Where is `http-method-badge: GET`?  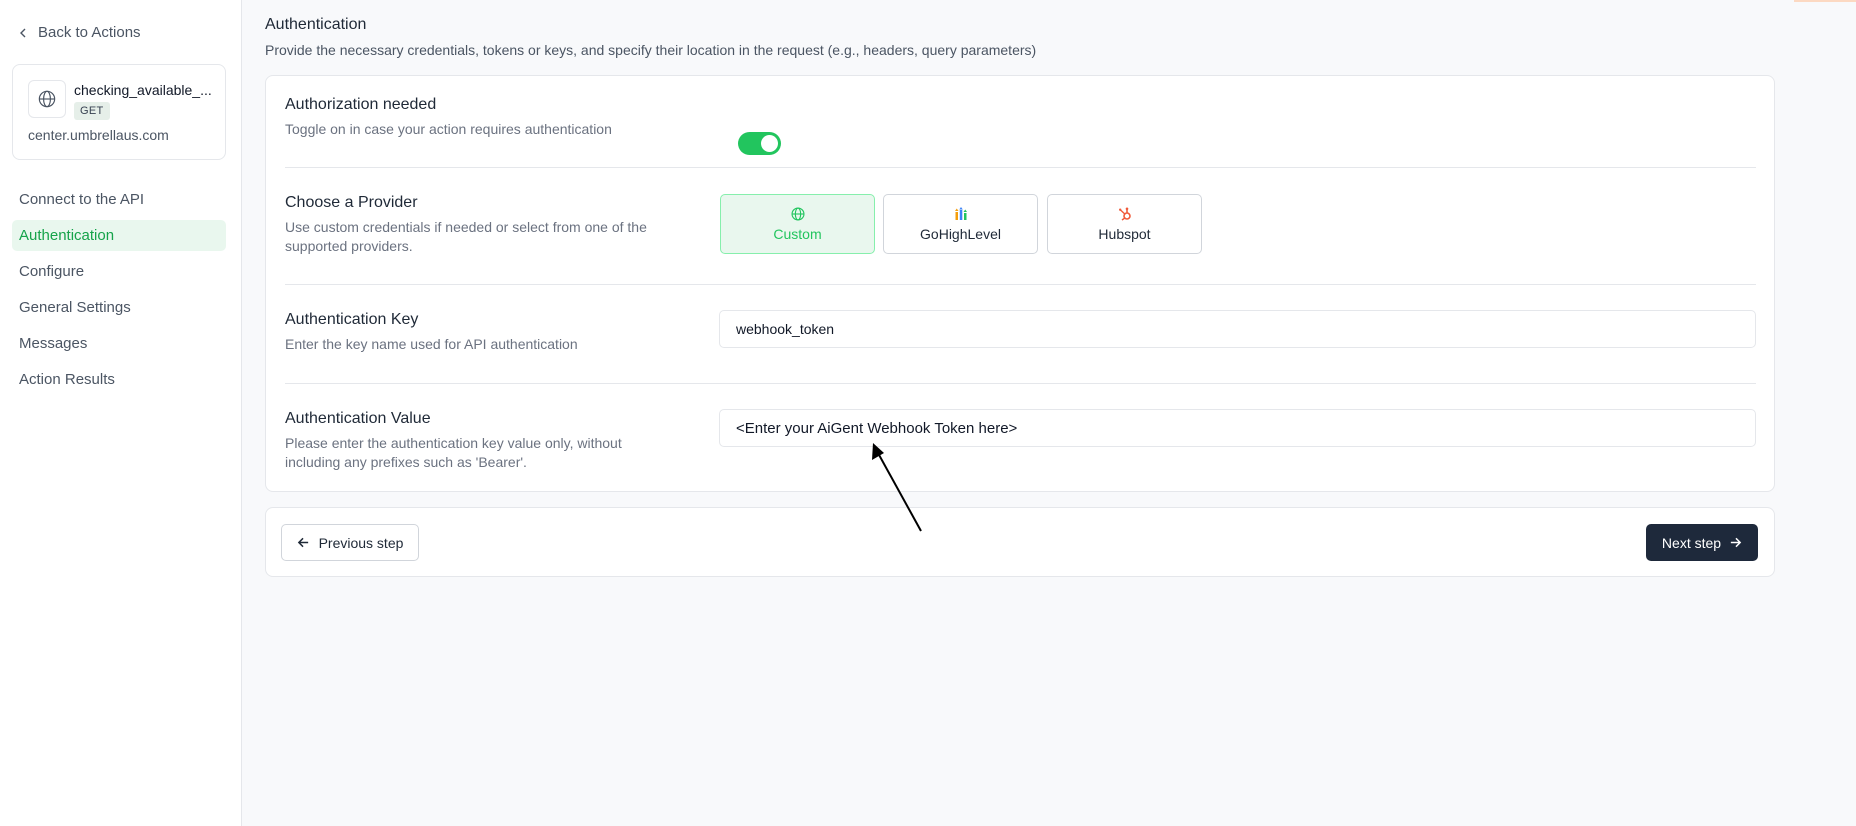
http-method-badge: GET is located at coordinates (92, 111).